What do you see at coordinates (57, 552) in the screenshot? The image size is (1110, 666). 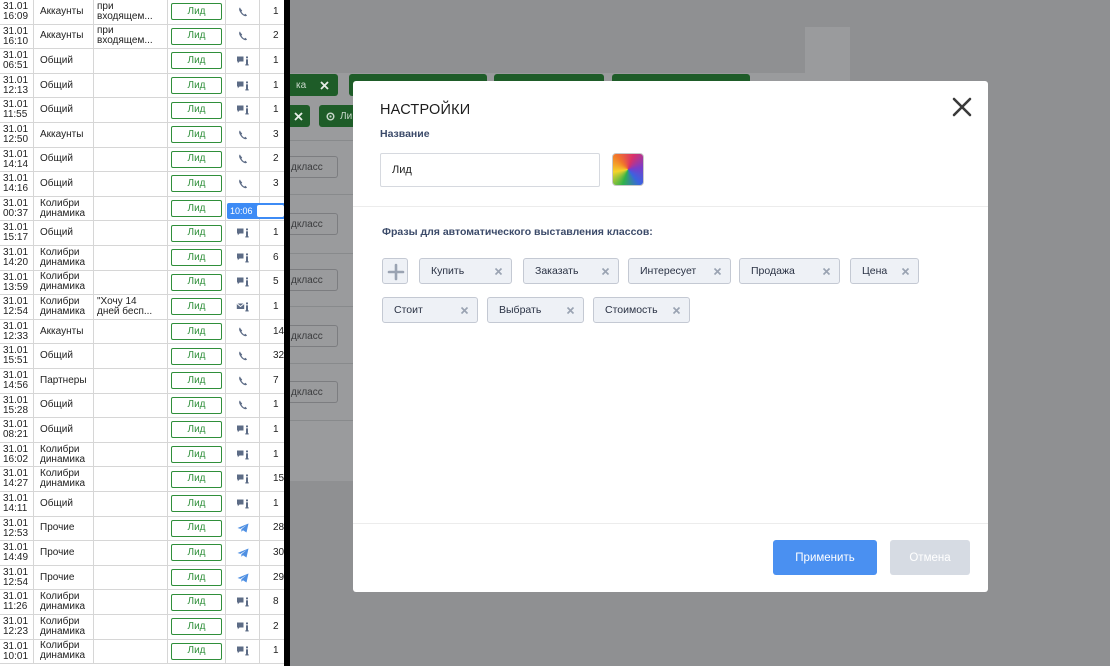 I see `group-label: Прочие` at bounding box center [57, 552].